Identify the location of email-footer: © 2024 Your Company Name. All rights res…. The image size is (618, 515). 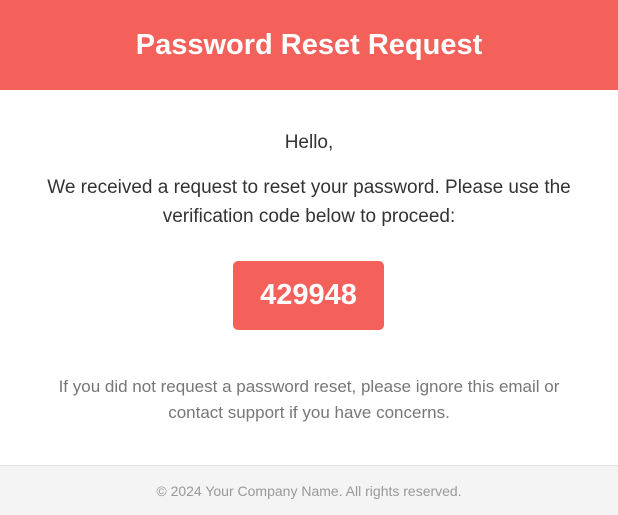
(309, 490).